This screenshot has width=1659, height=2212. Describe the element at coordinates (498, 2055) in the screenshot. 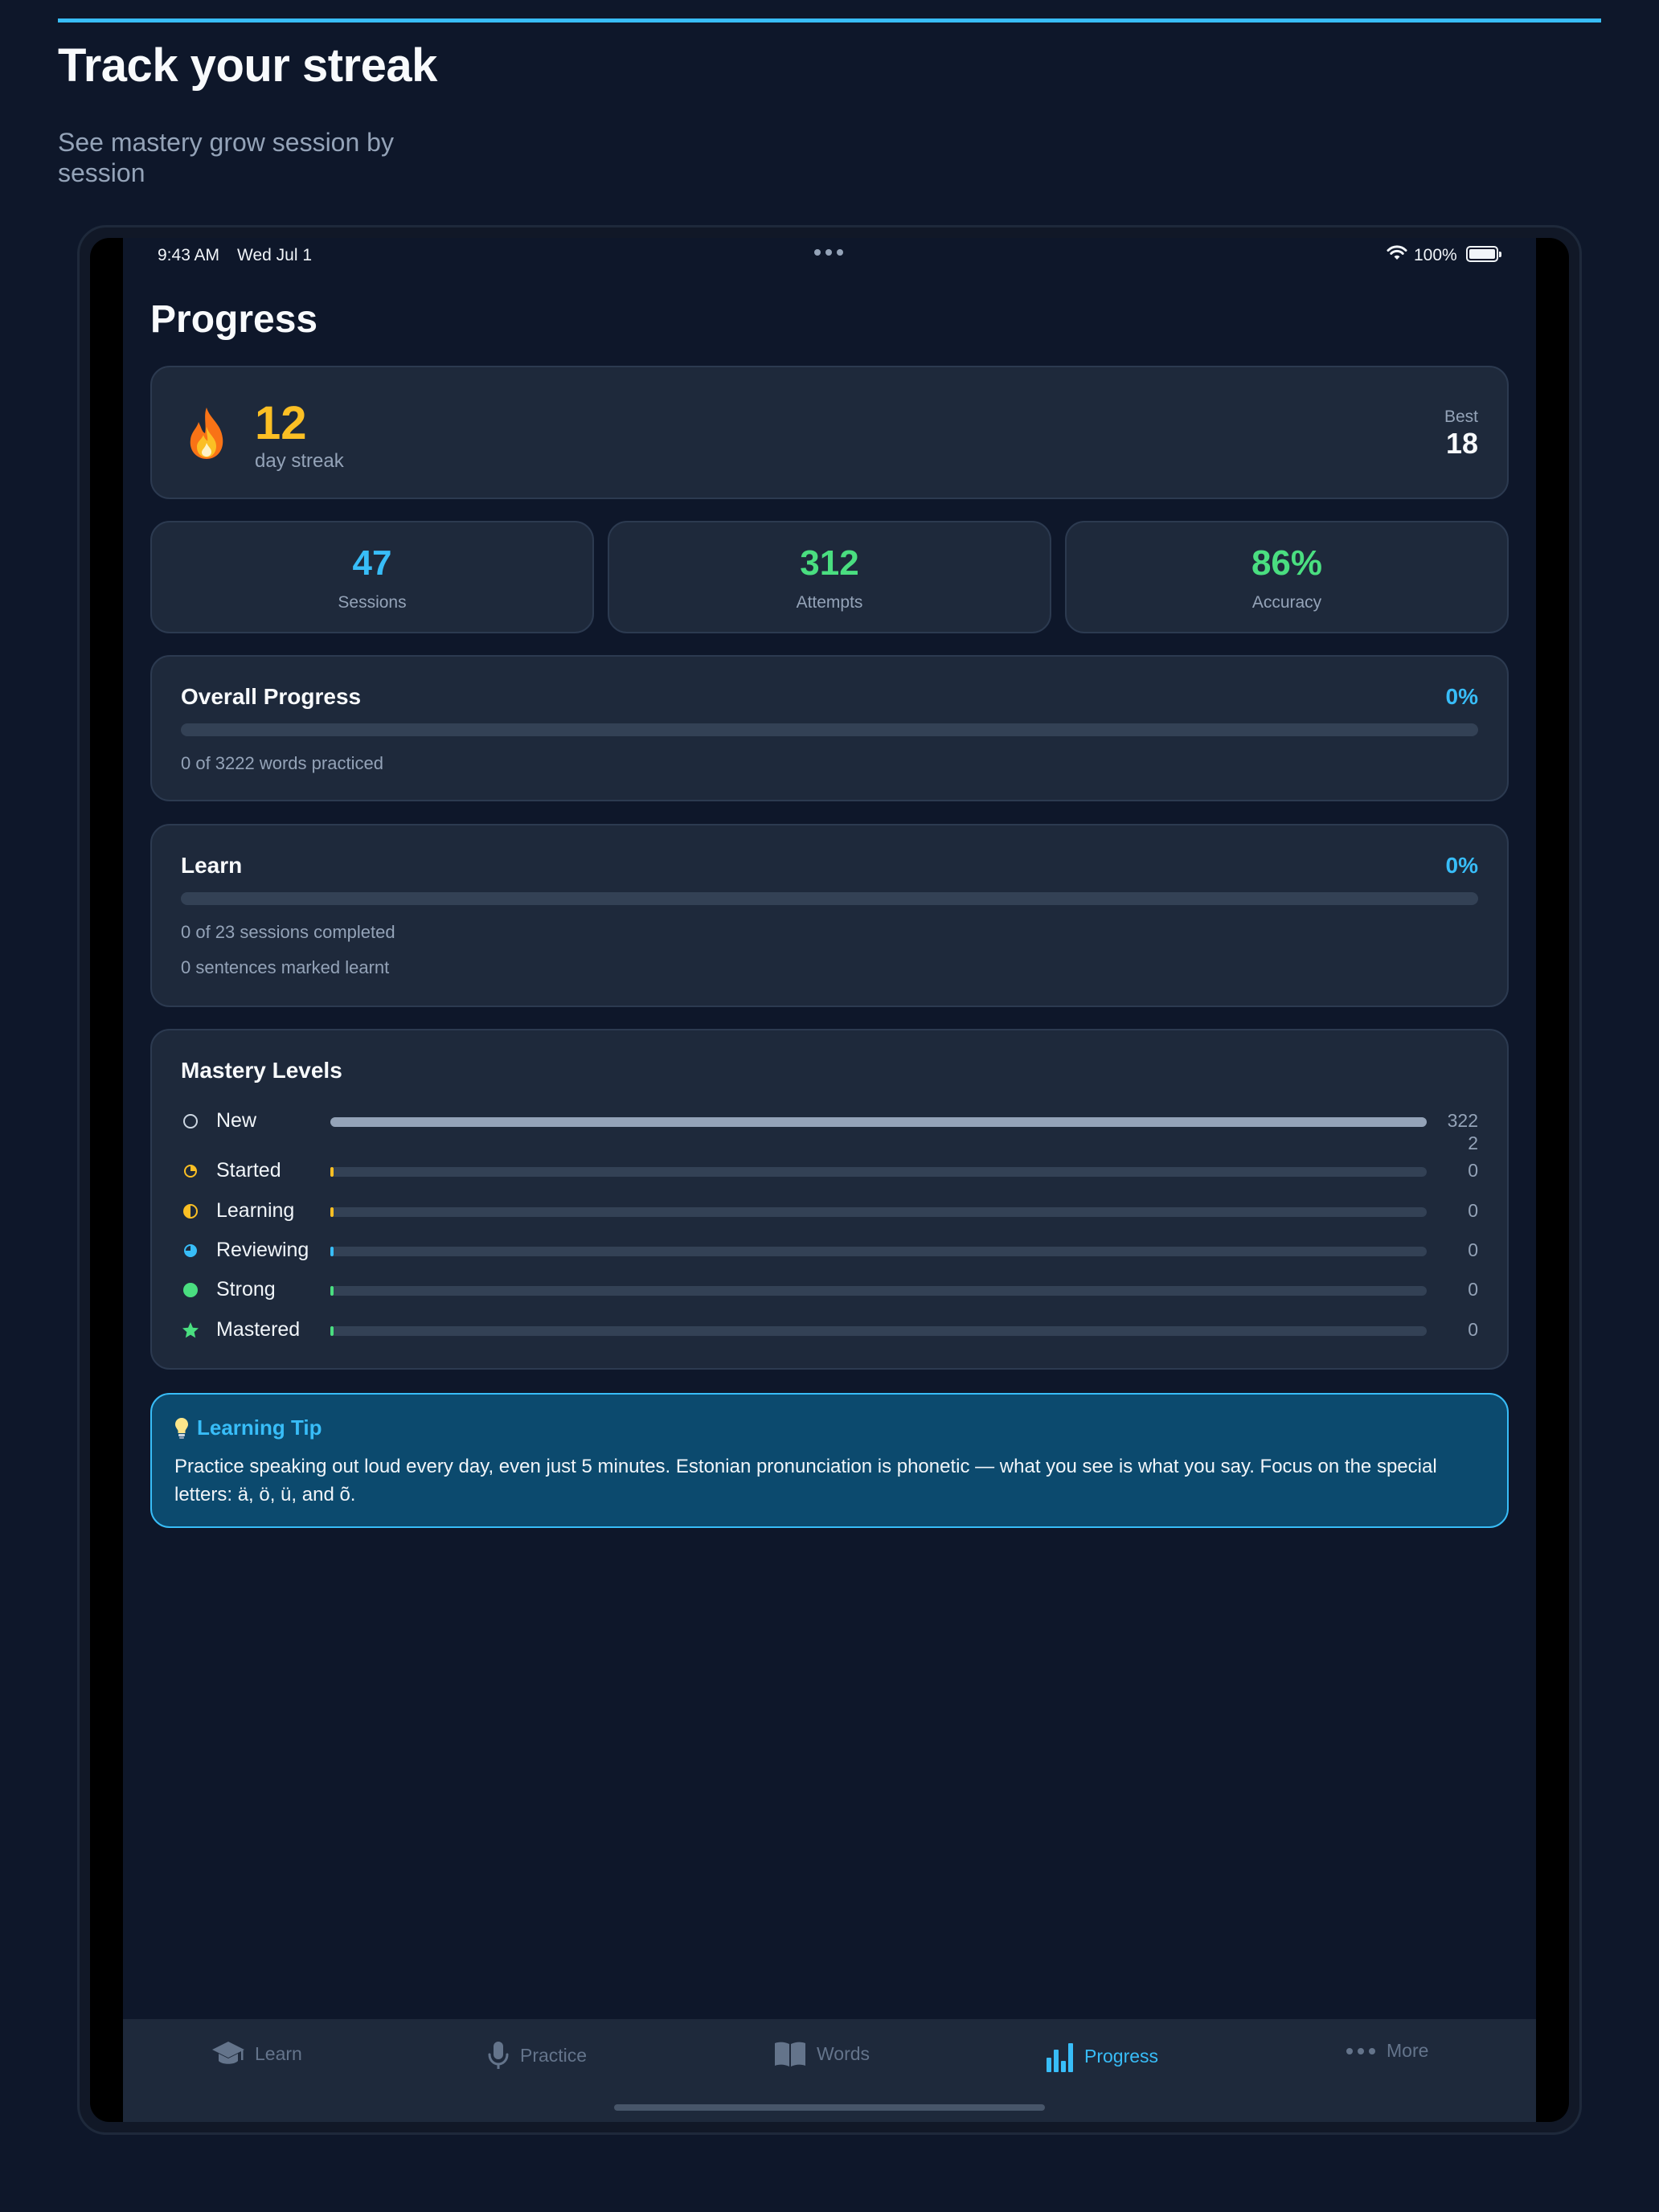

I see `microphone-icon` at that location.